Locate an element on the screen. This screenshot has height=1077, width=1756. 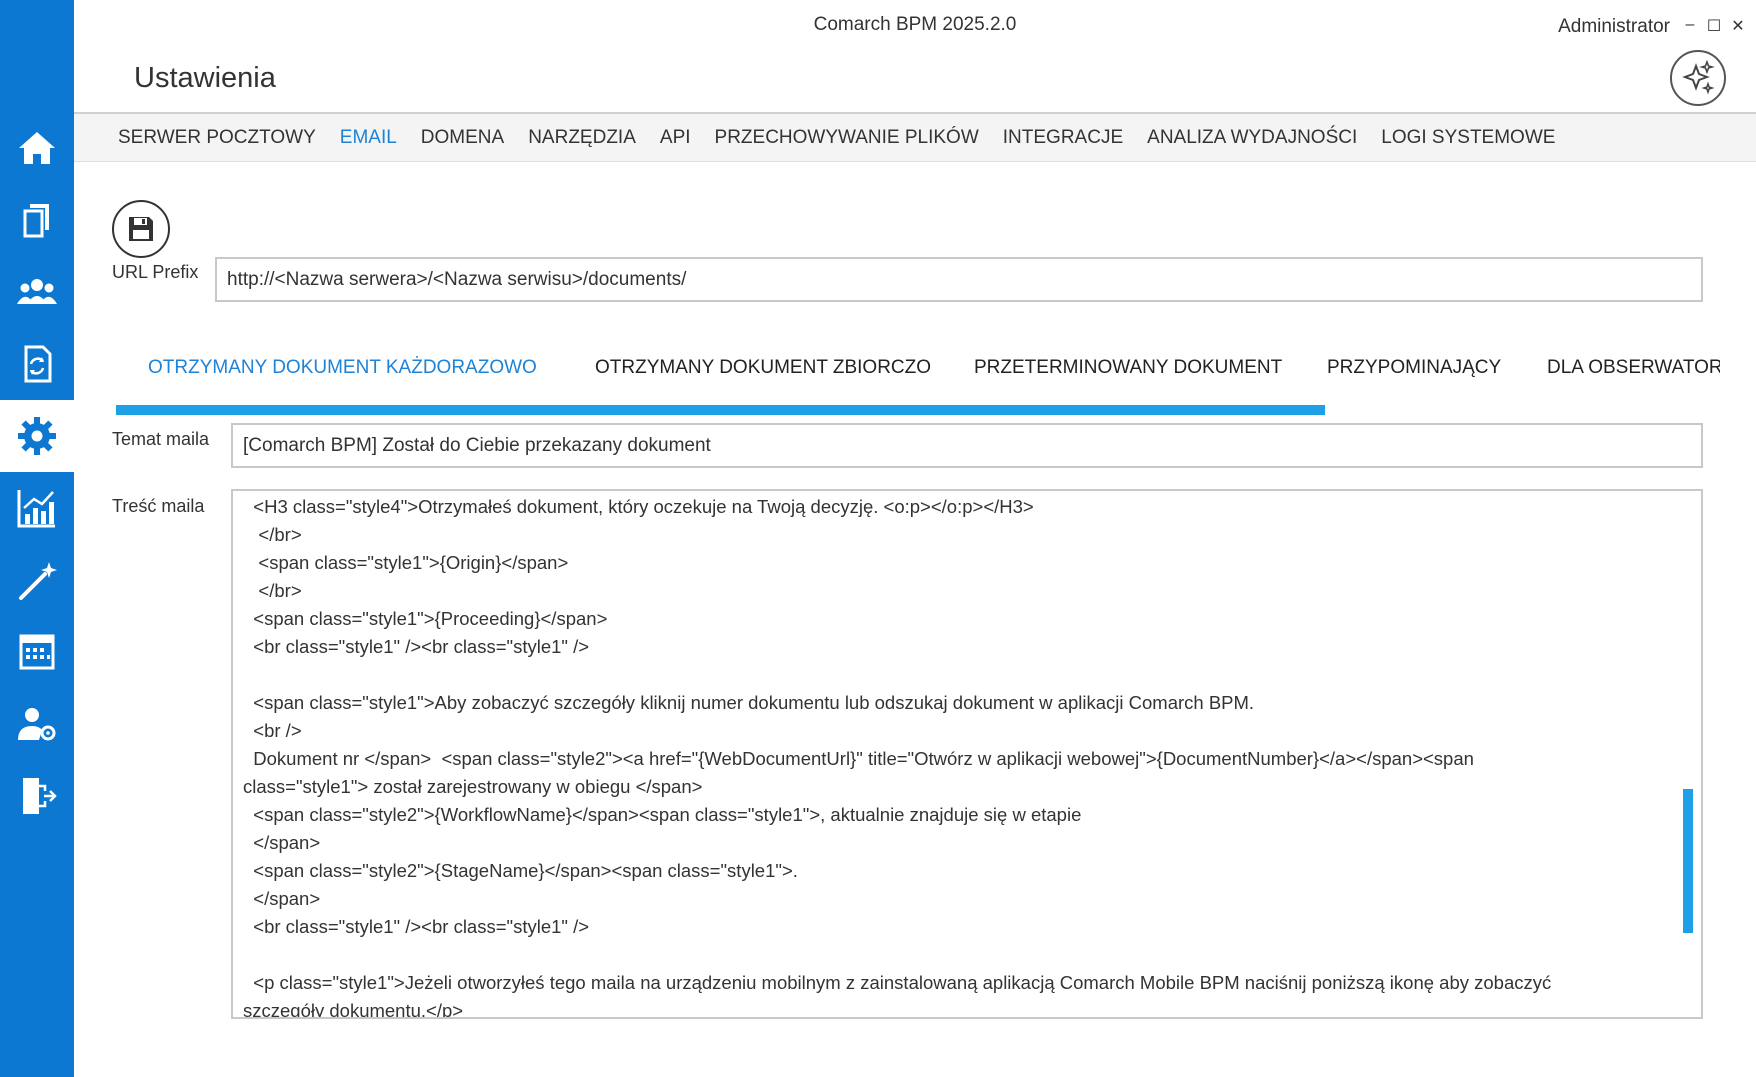
body-scrollbar is located at coordinates (1688, 861).